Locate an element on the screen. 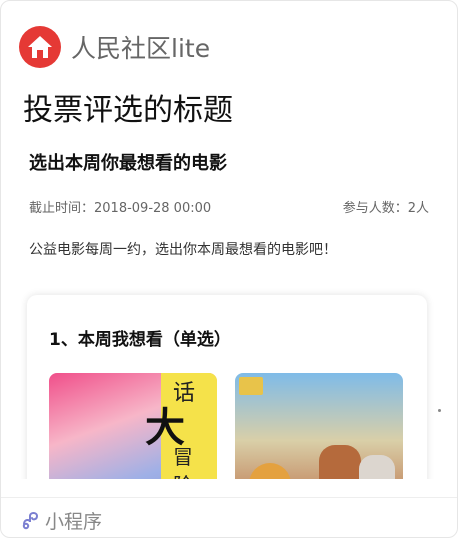 Image resolution: width=460 pixels, height=540 pixels. mini-program-label: 小程序 is located at coordinates (74, 522).